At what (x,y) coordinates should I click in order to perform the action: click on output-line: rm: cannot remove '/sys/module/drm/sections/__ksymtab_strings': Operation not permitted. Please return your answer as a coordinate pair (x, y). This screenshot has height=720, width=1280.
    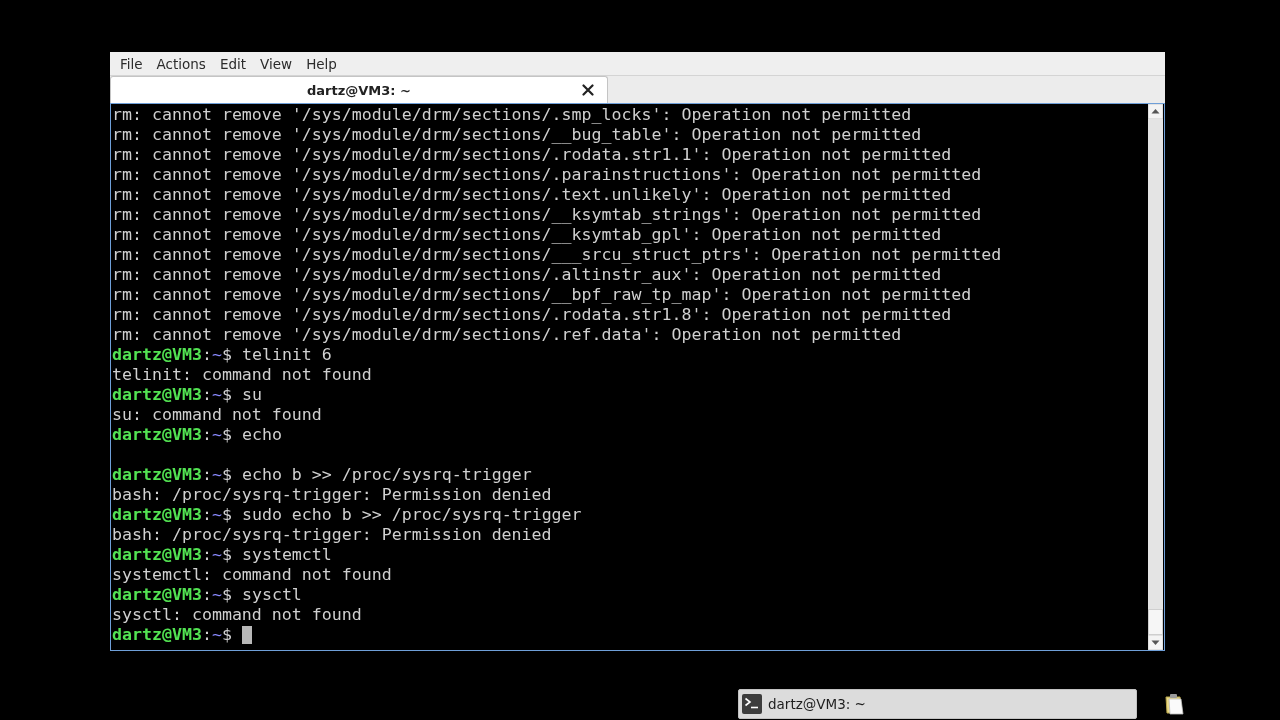
    Looking at the image, I should click on (547, 215).